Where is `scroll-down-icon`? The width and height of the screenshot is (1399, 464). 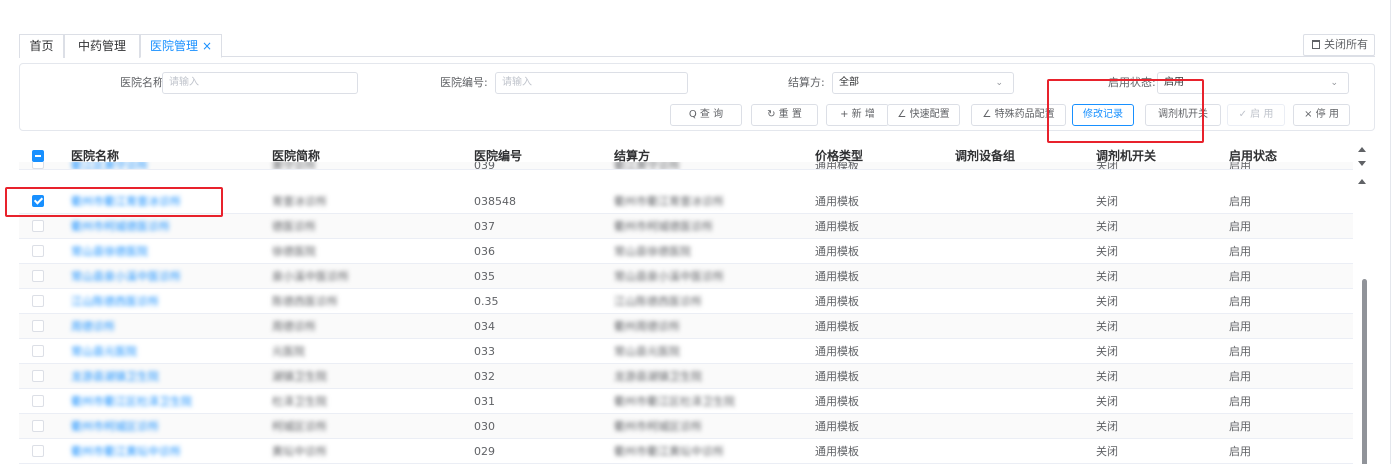 scroll-down-icon is located at coordinates (1362, 163).